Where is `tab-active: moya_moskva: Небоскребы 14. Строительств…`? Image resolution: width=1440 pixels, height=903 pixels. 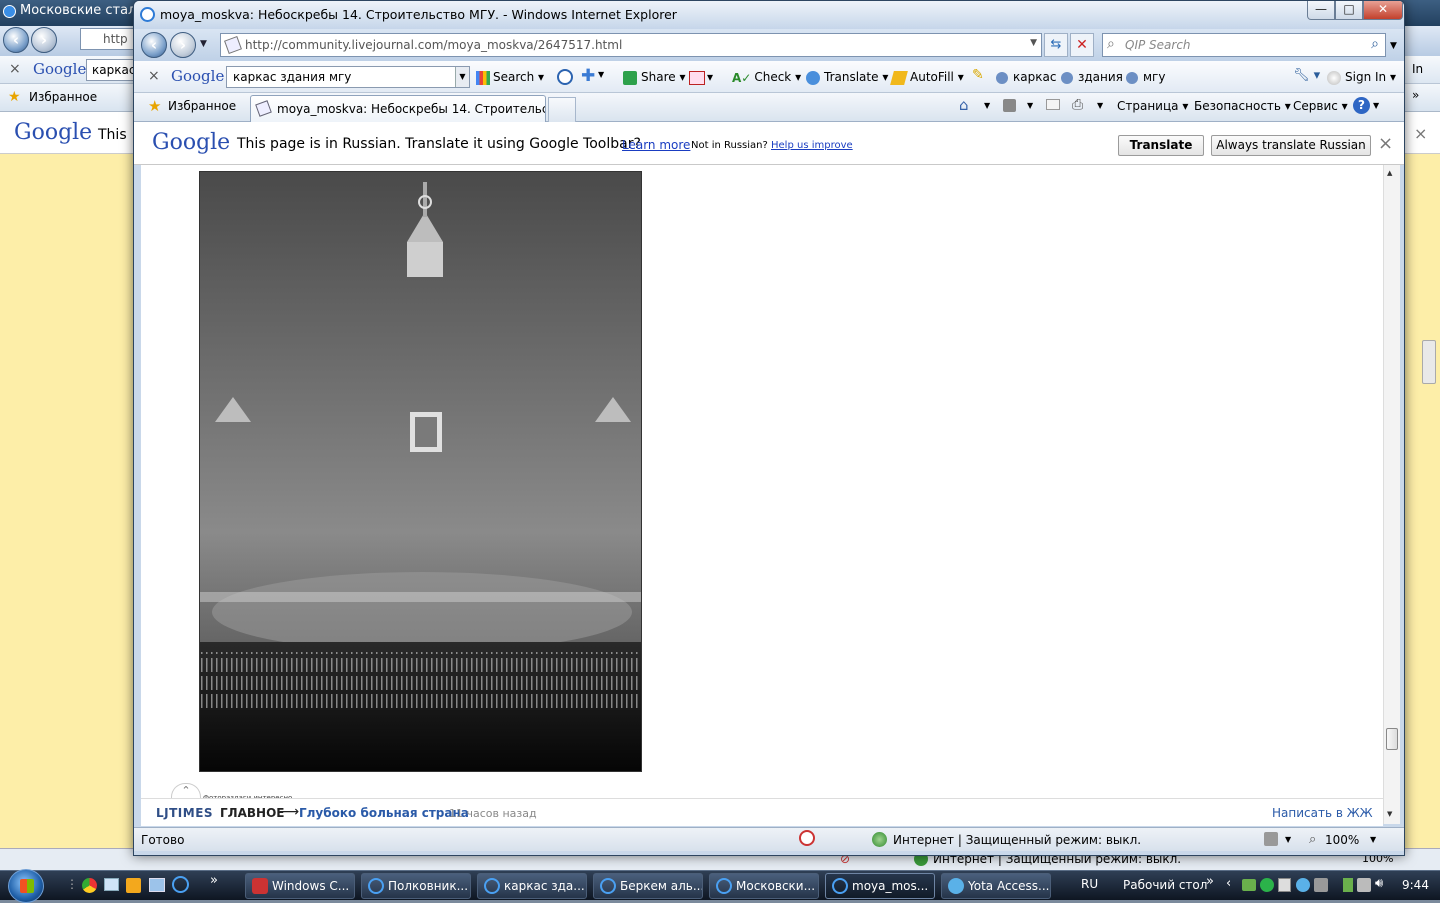
tab-active: moya_moskva: Небоскребы 14. Строительств… is located at coordinates (398, 108).